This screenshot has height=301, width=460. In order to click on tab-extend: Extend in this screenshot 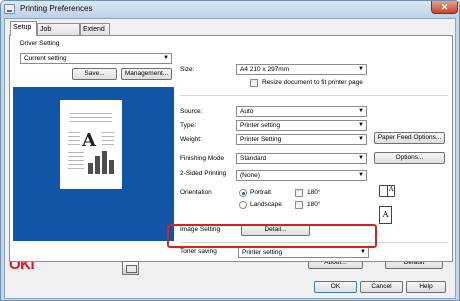, I will do `click(95, 29)`.